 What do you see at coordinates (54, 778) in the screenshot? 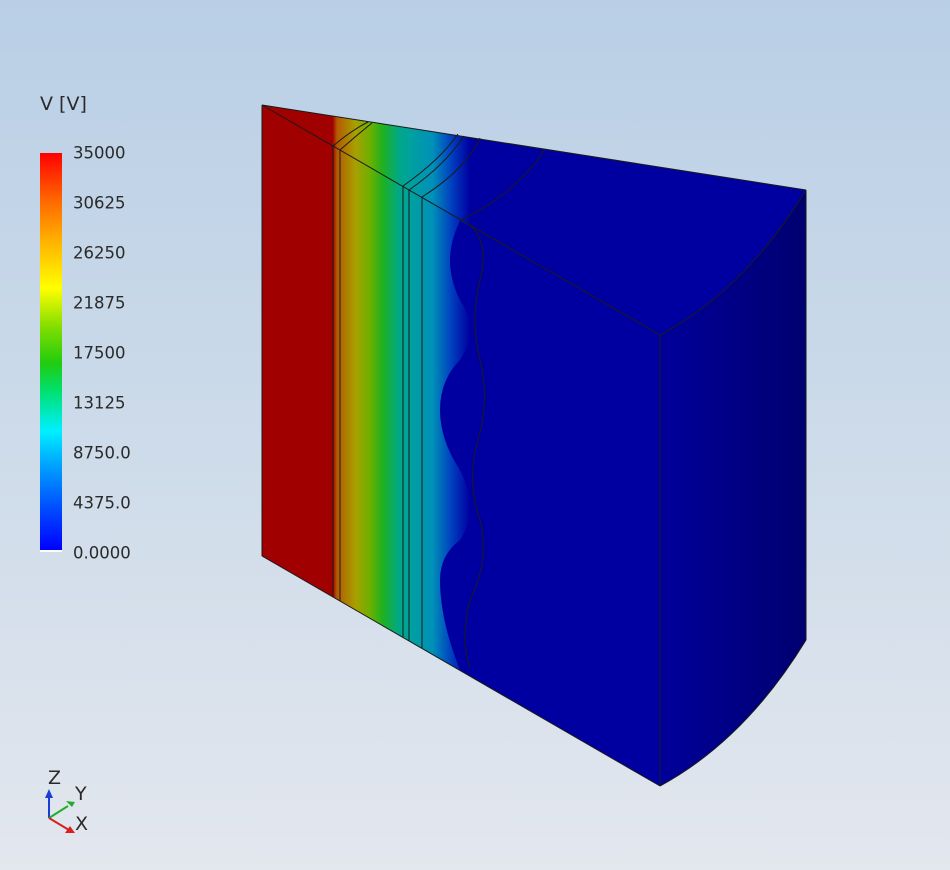
I see `triad-z-label: Z` at bounding box center [54, 778].